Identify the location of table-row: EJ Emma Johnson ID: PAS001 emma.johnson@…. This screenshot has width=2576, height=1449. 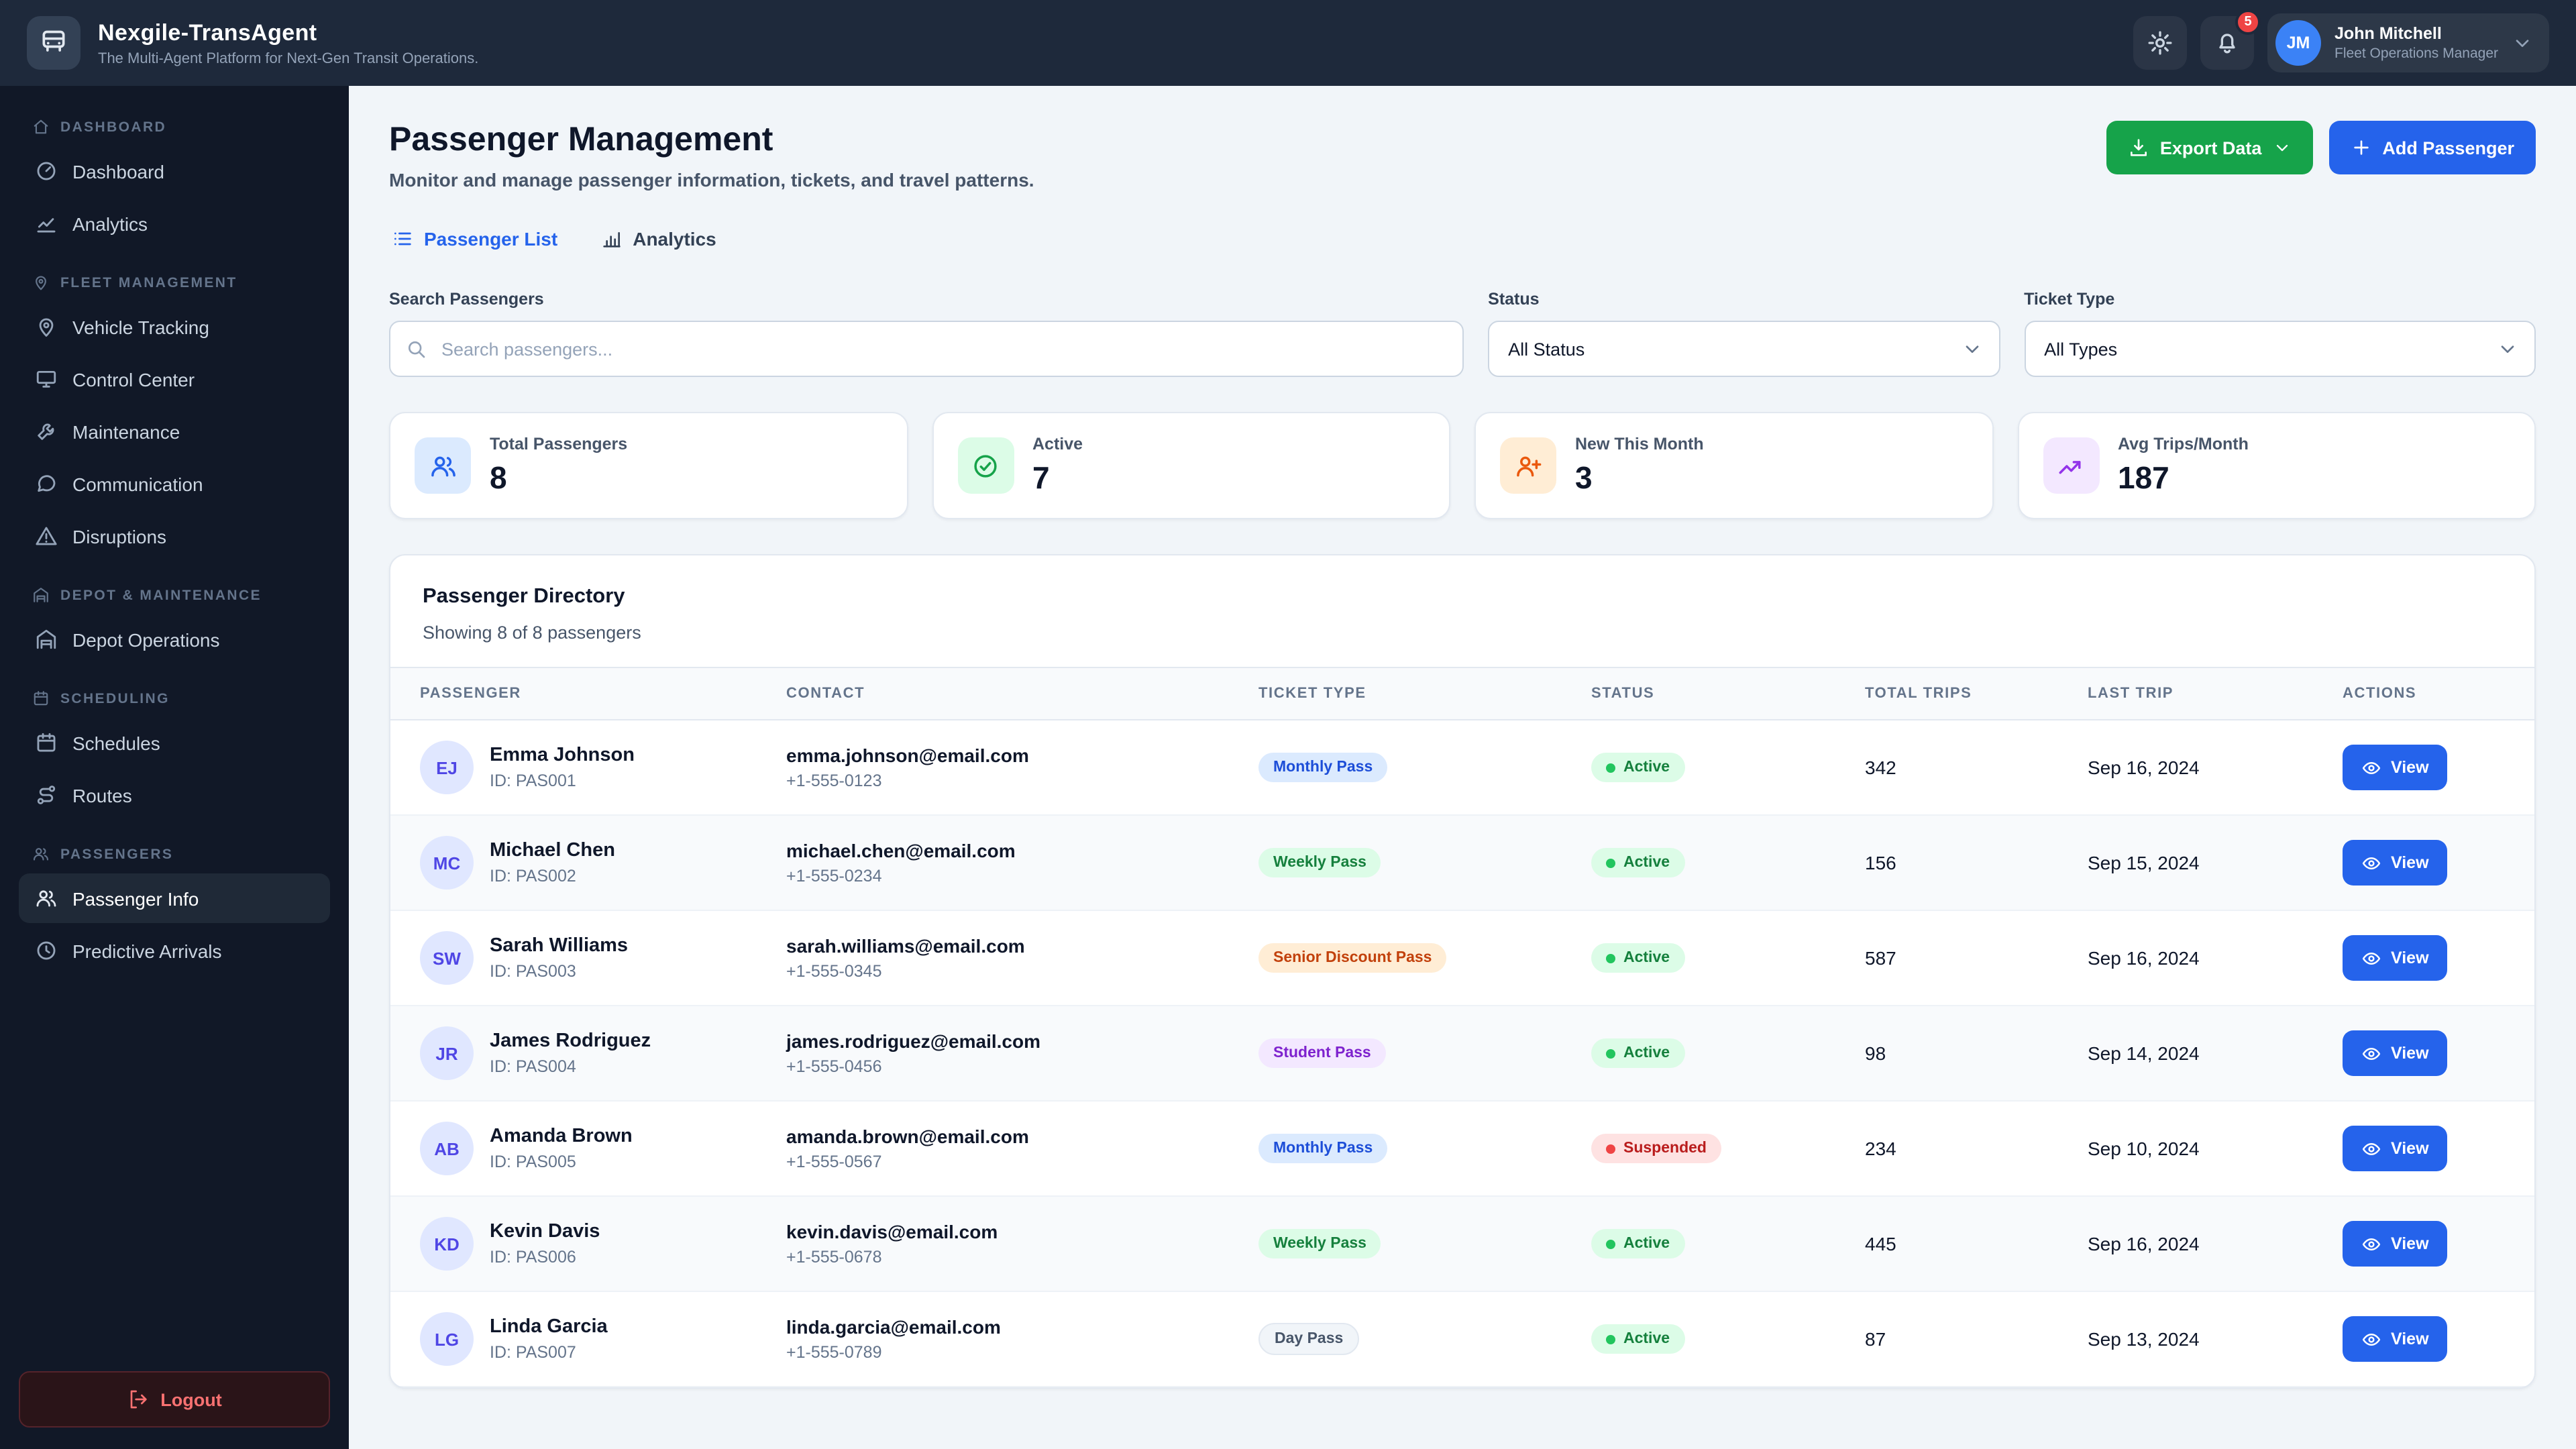
(1462, 768).